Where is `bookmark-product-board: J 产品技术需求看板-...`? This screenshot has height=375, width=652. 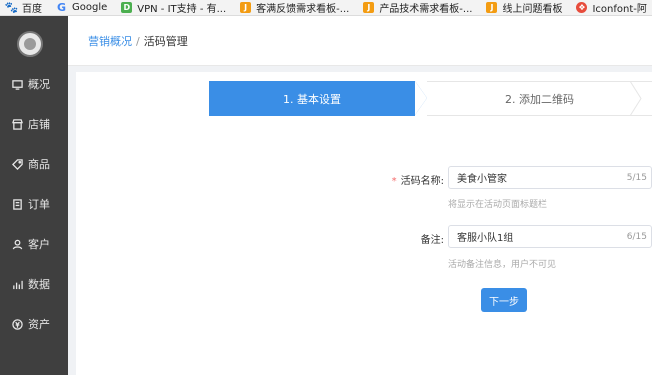 bookmark-product-board: J 产品技术需求看板-... is located at coordinates (418, 7).